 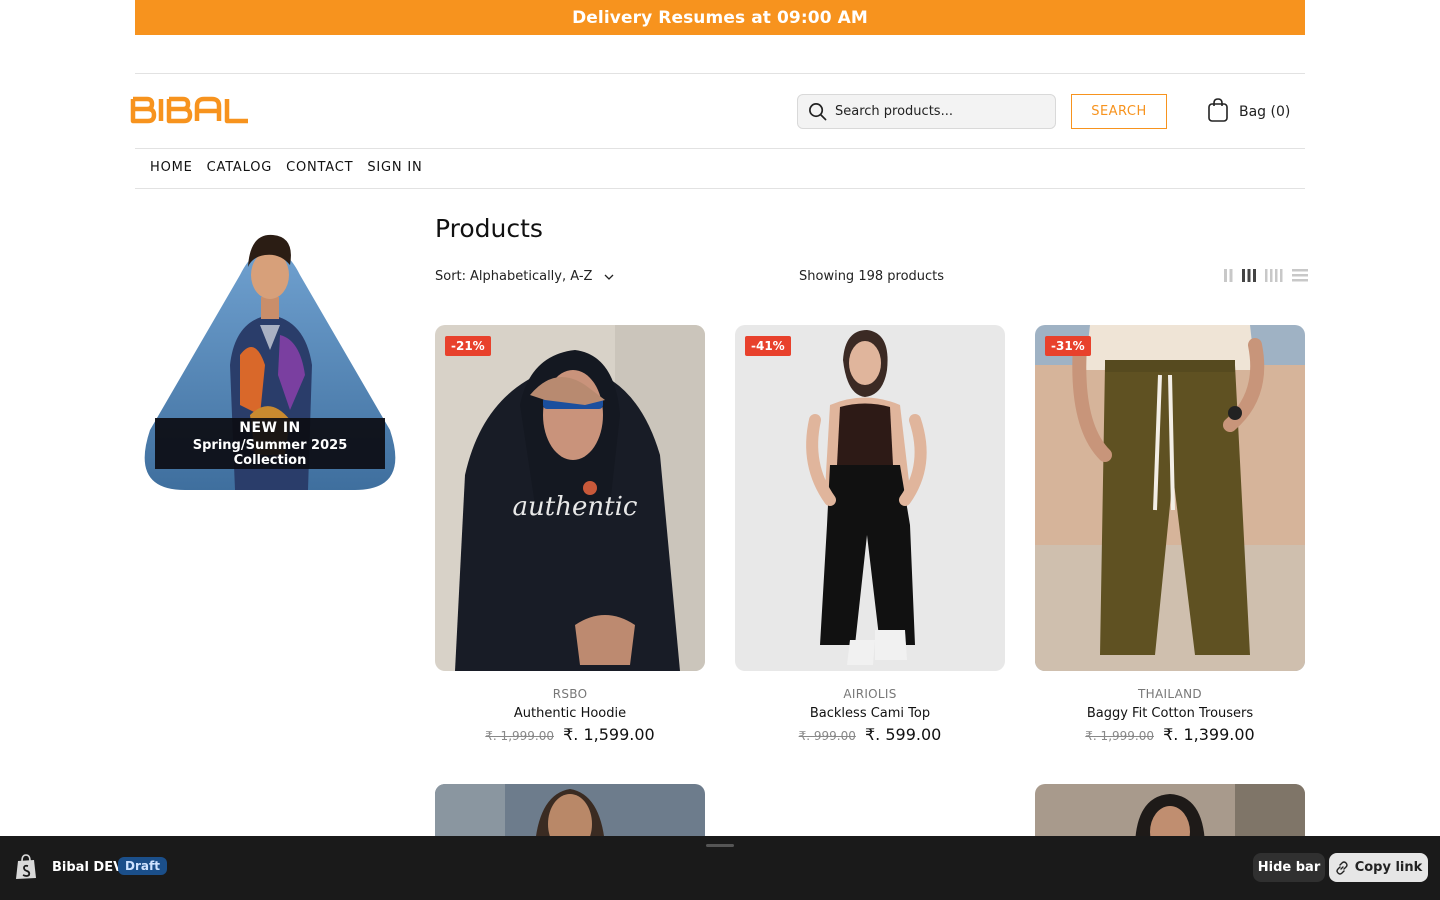 I want to click on store-name: Bibal DEV, so click(x=88, y=867).